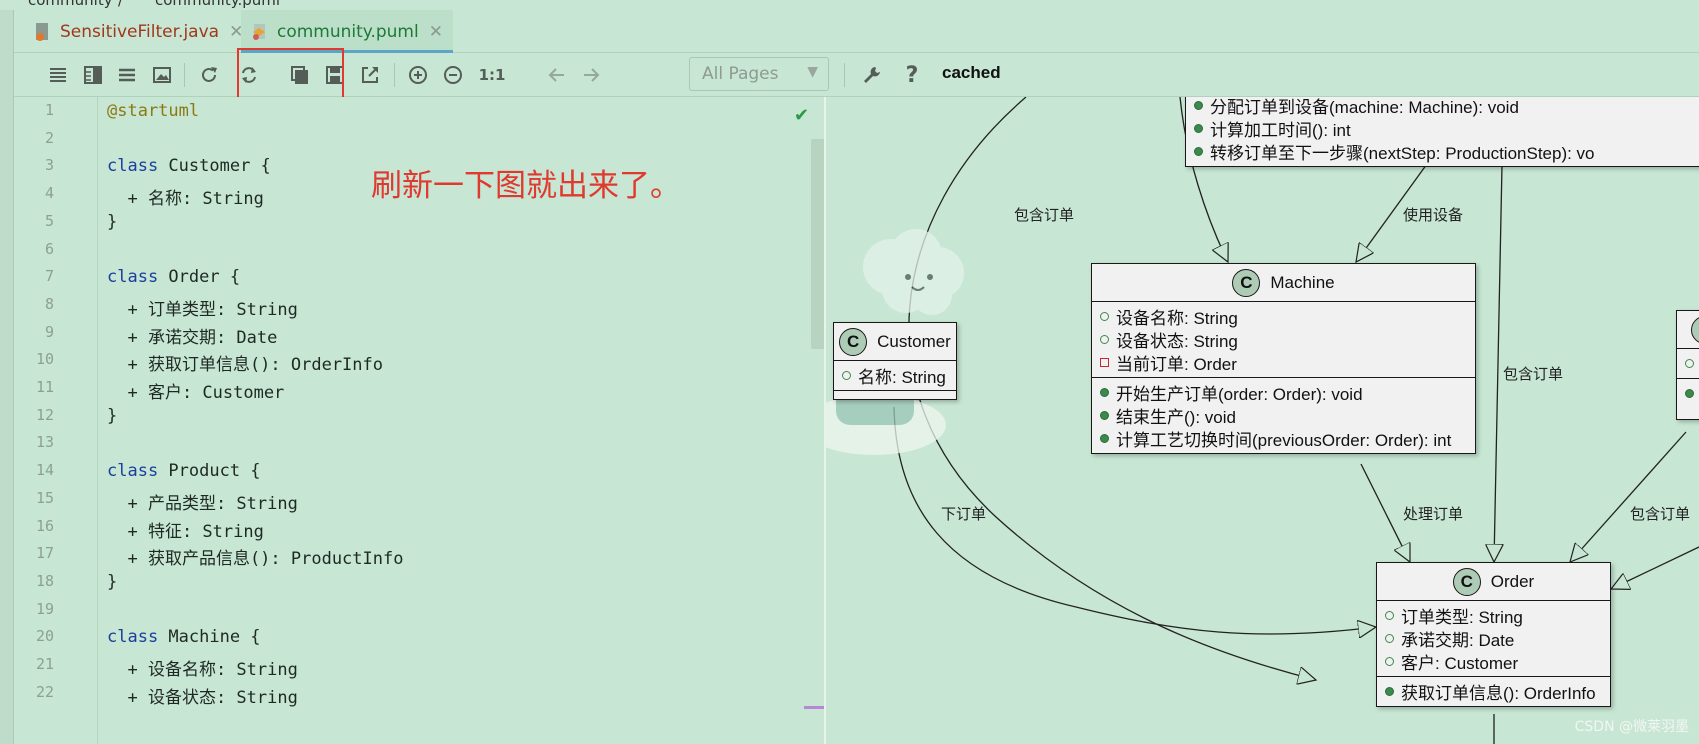 The image size is (1699, 744). Describe the element at coordinates (436, 32) in the screenshot. I see `close-icon: ✕` at that location.